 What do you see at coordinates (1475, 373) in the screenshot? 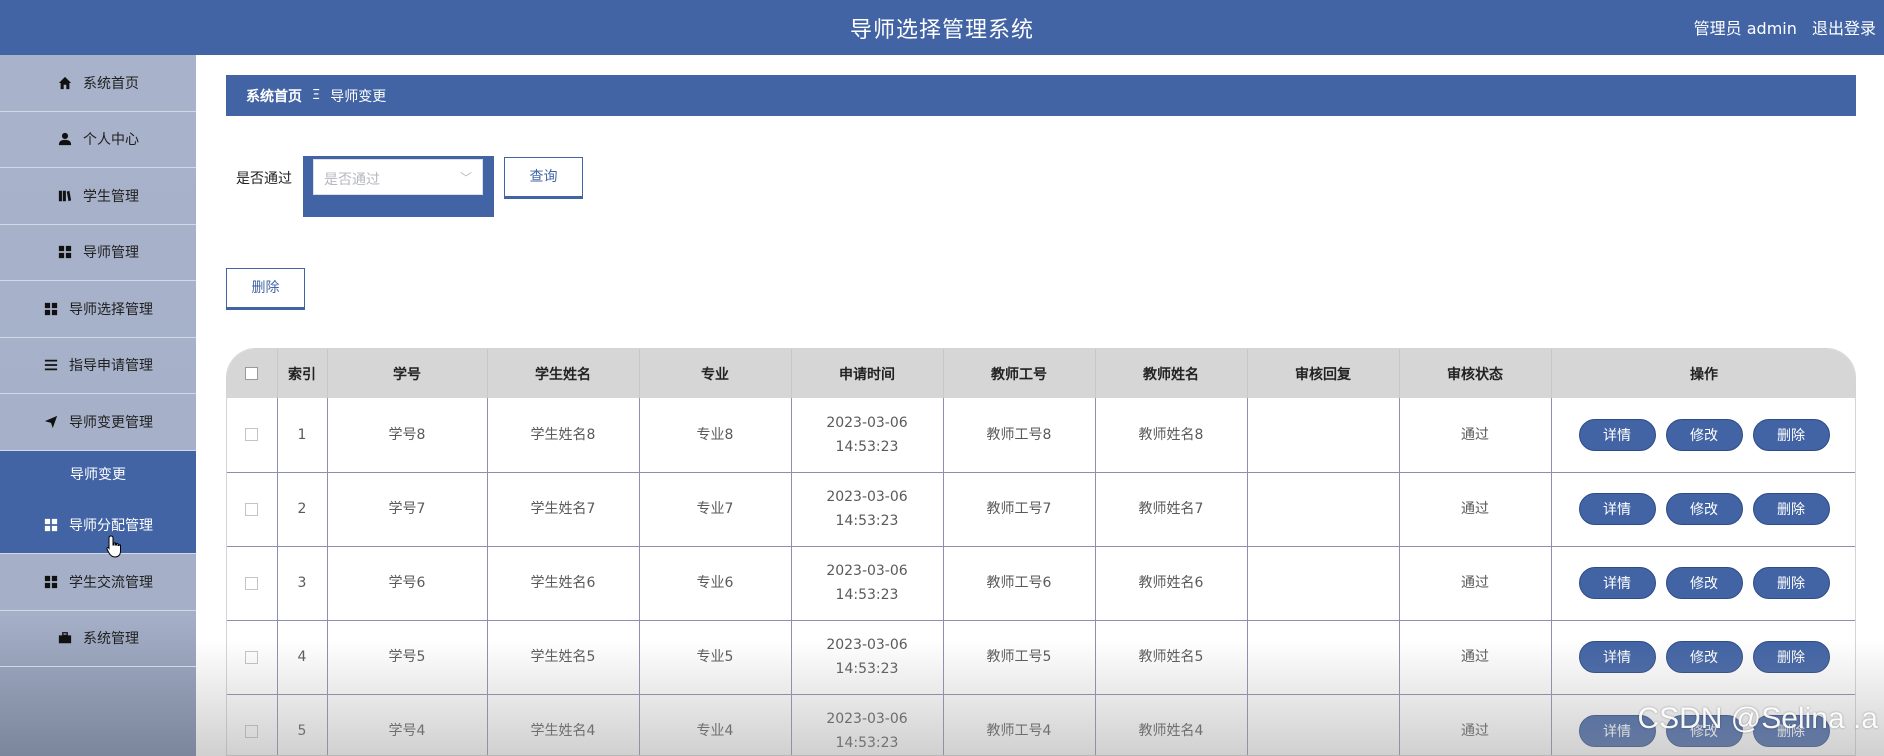
I see `column-header: 审核状态` at bounding box center [1475, 373].